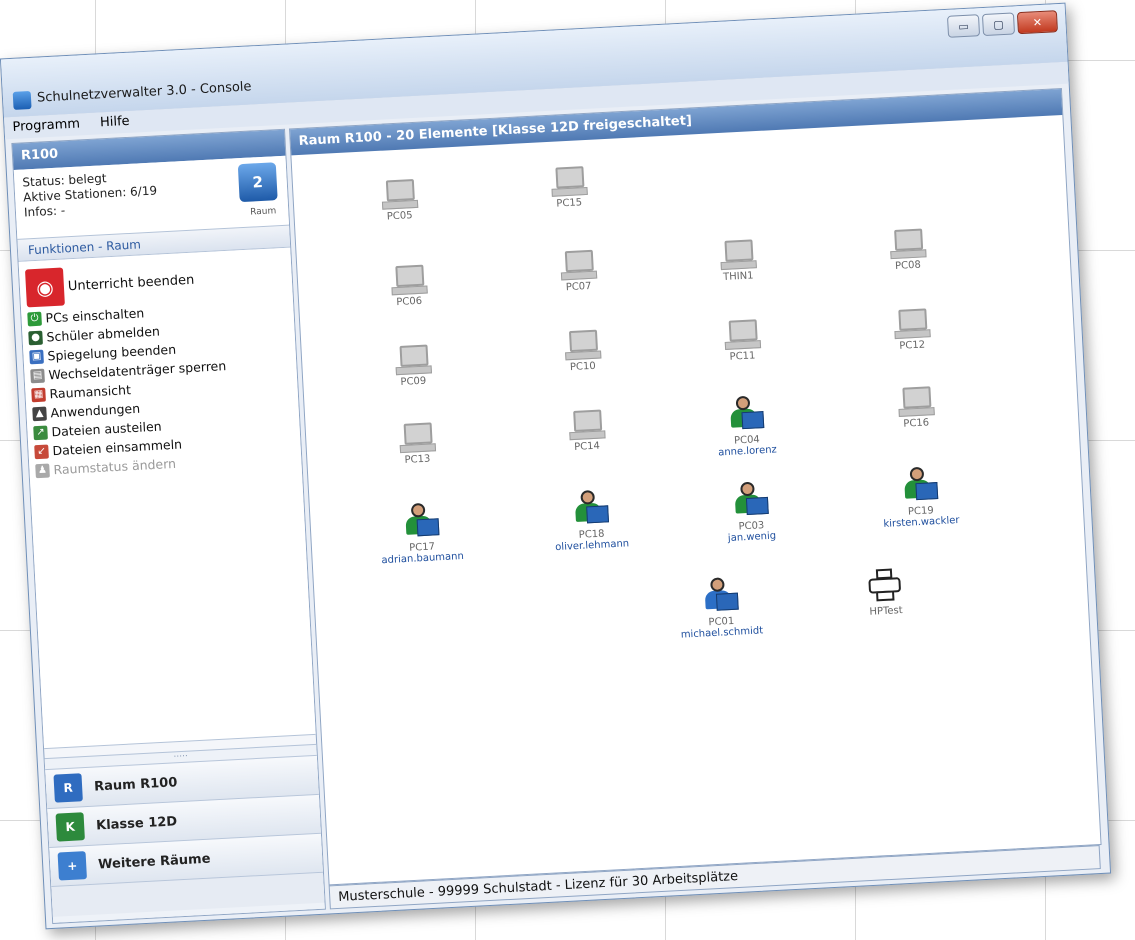 This screenshot has height=940, width=1135. Describe the element at coordinates (409, 302) in the screenshot. I see `station-name: PC06` at that location.